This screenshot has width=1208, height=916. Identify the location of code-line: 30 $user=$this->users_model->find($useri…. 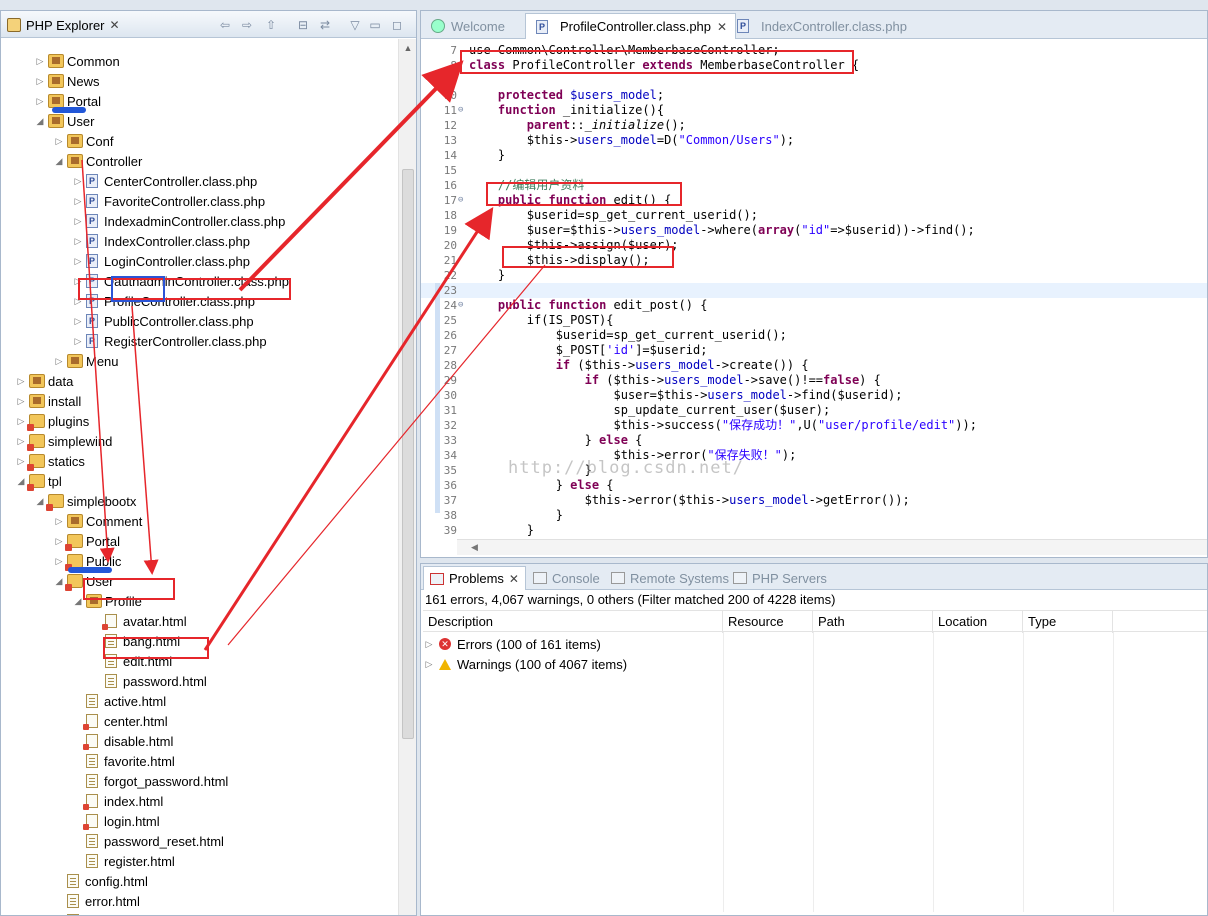
(814, 395).